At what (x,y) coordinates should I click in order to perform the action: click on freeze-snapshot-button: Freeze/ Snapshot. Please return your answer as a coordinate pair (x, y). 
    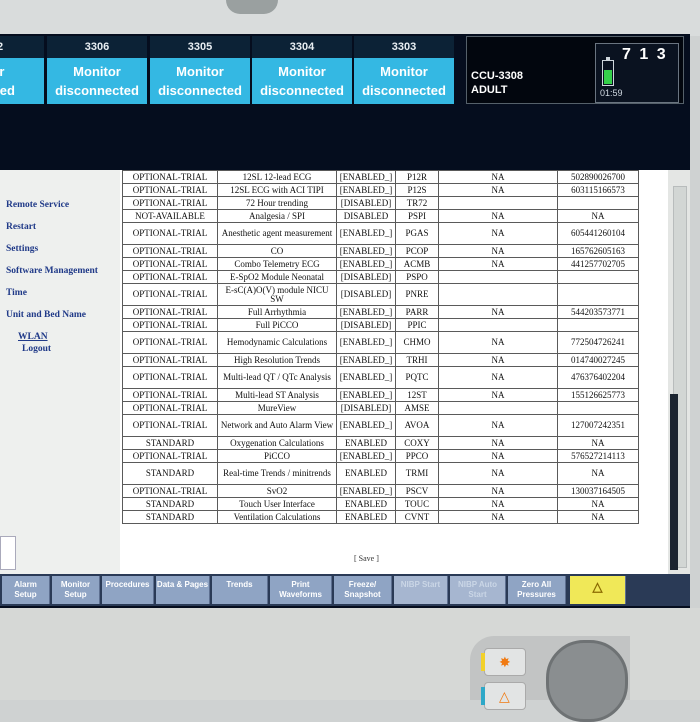
    Looking at the image, I should click on (363, 590).